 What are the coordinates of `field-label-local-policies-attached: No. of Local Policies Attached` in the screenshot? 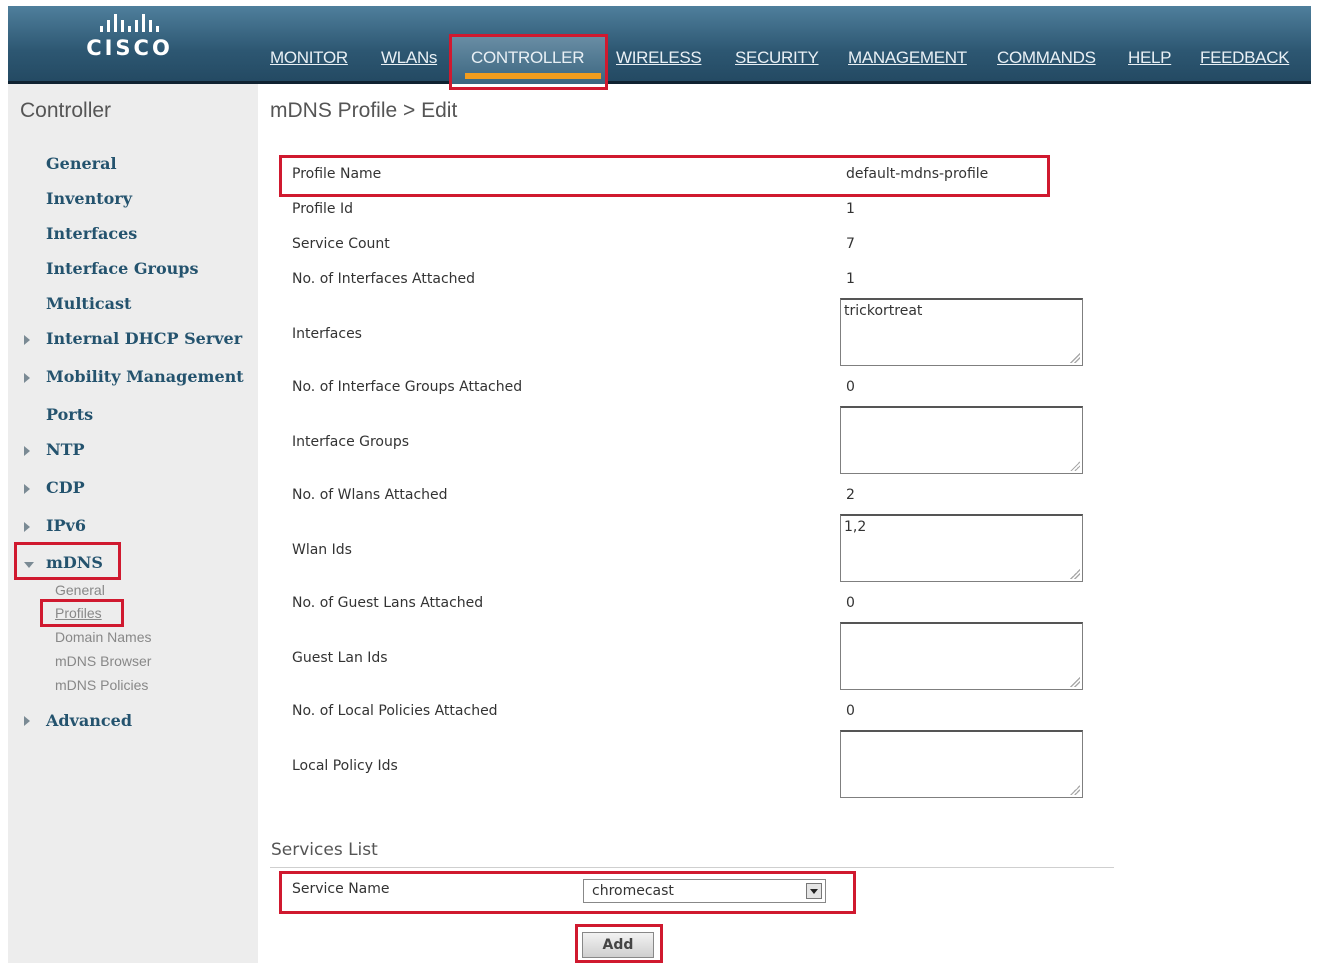 It's located at (395, 711).